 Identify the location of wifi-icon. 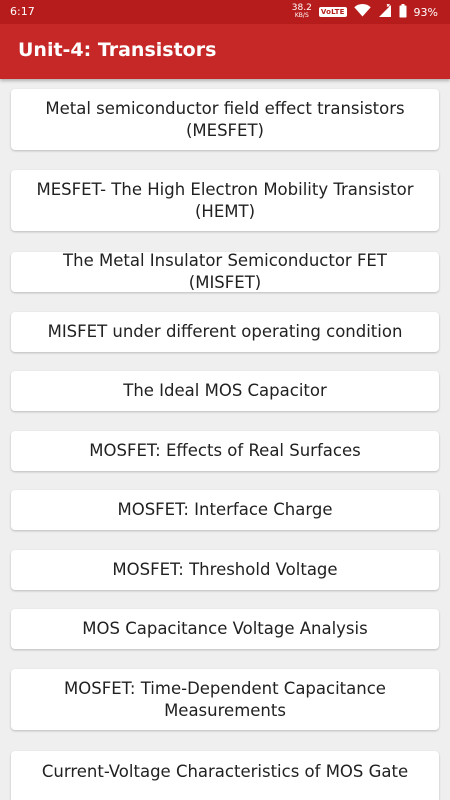
(362, 12).